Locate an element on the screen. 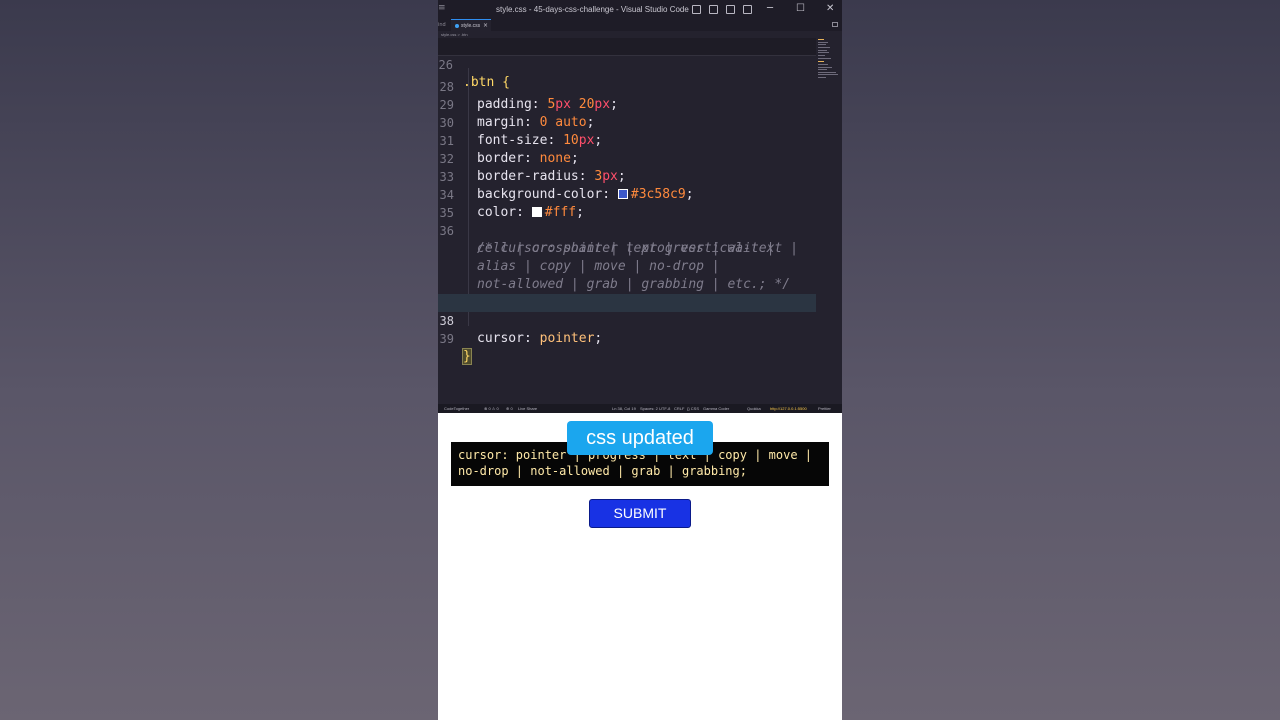 This screenshot has height=720, width=1280. code-line: 32 border-radius: 3px; is located at coordinates (627, 158).